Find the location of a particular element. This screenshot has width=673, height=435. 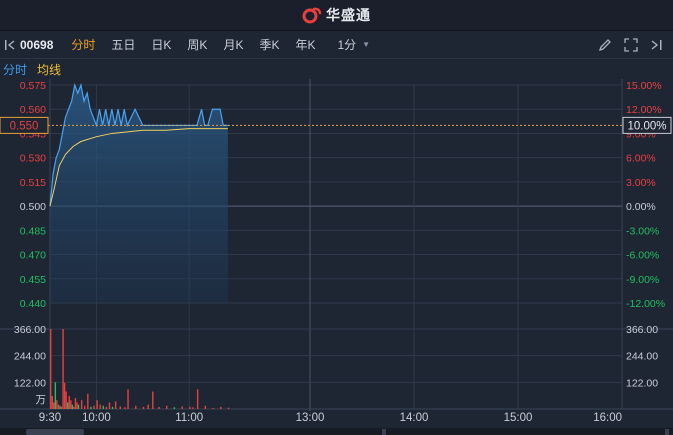

percent-tick-label: -9.00% is located at coordinates (642, 280).